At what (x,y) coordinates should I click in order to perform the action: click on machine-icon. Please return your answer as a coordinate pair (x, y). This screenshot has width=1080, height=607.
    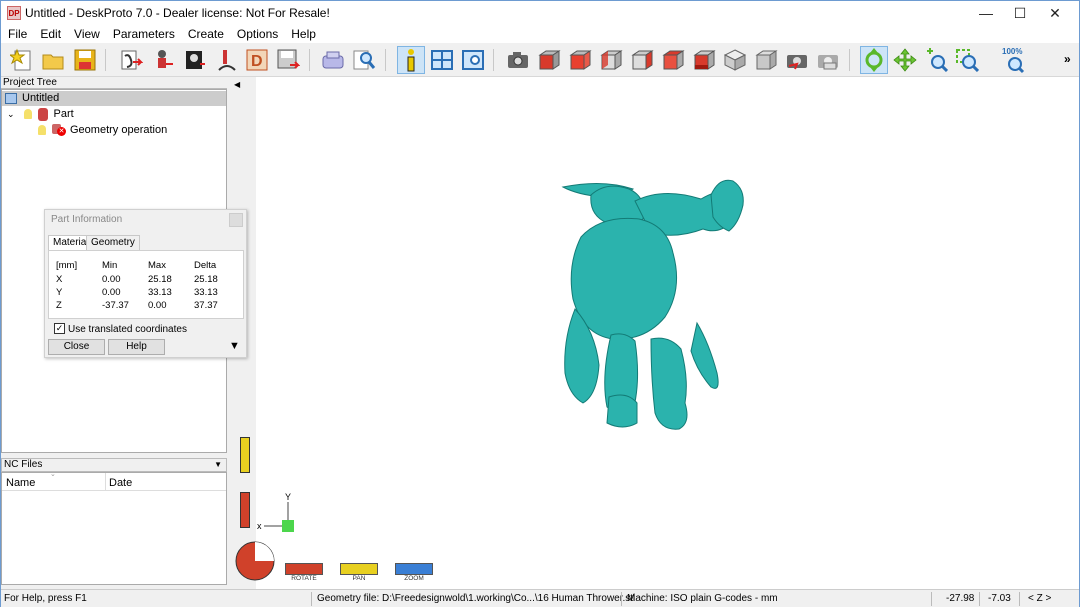
    Looking at the image, I should click on (333, 60).